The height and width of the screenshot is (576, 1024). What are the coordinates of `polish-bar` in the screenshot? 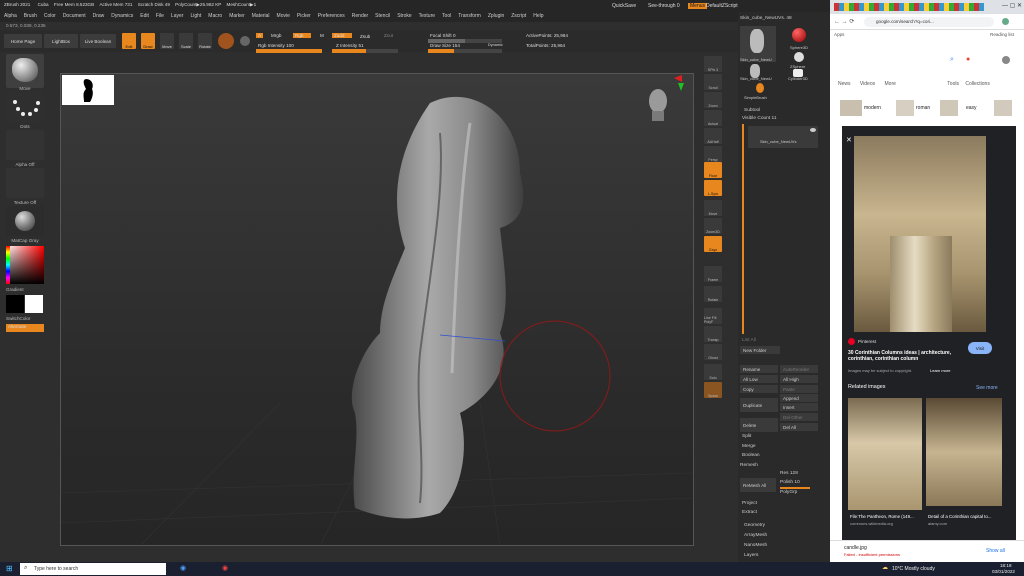 It's located at (795, 488).